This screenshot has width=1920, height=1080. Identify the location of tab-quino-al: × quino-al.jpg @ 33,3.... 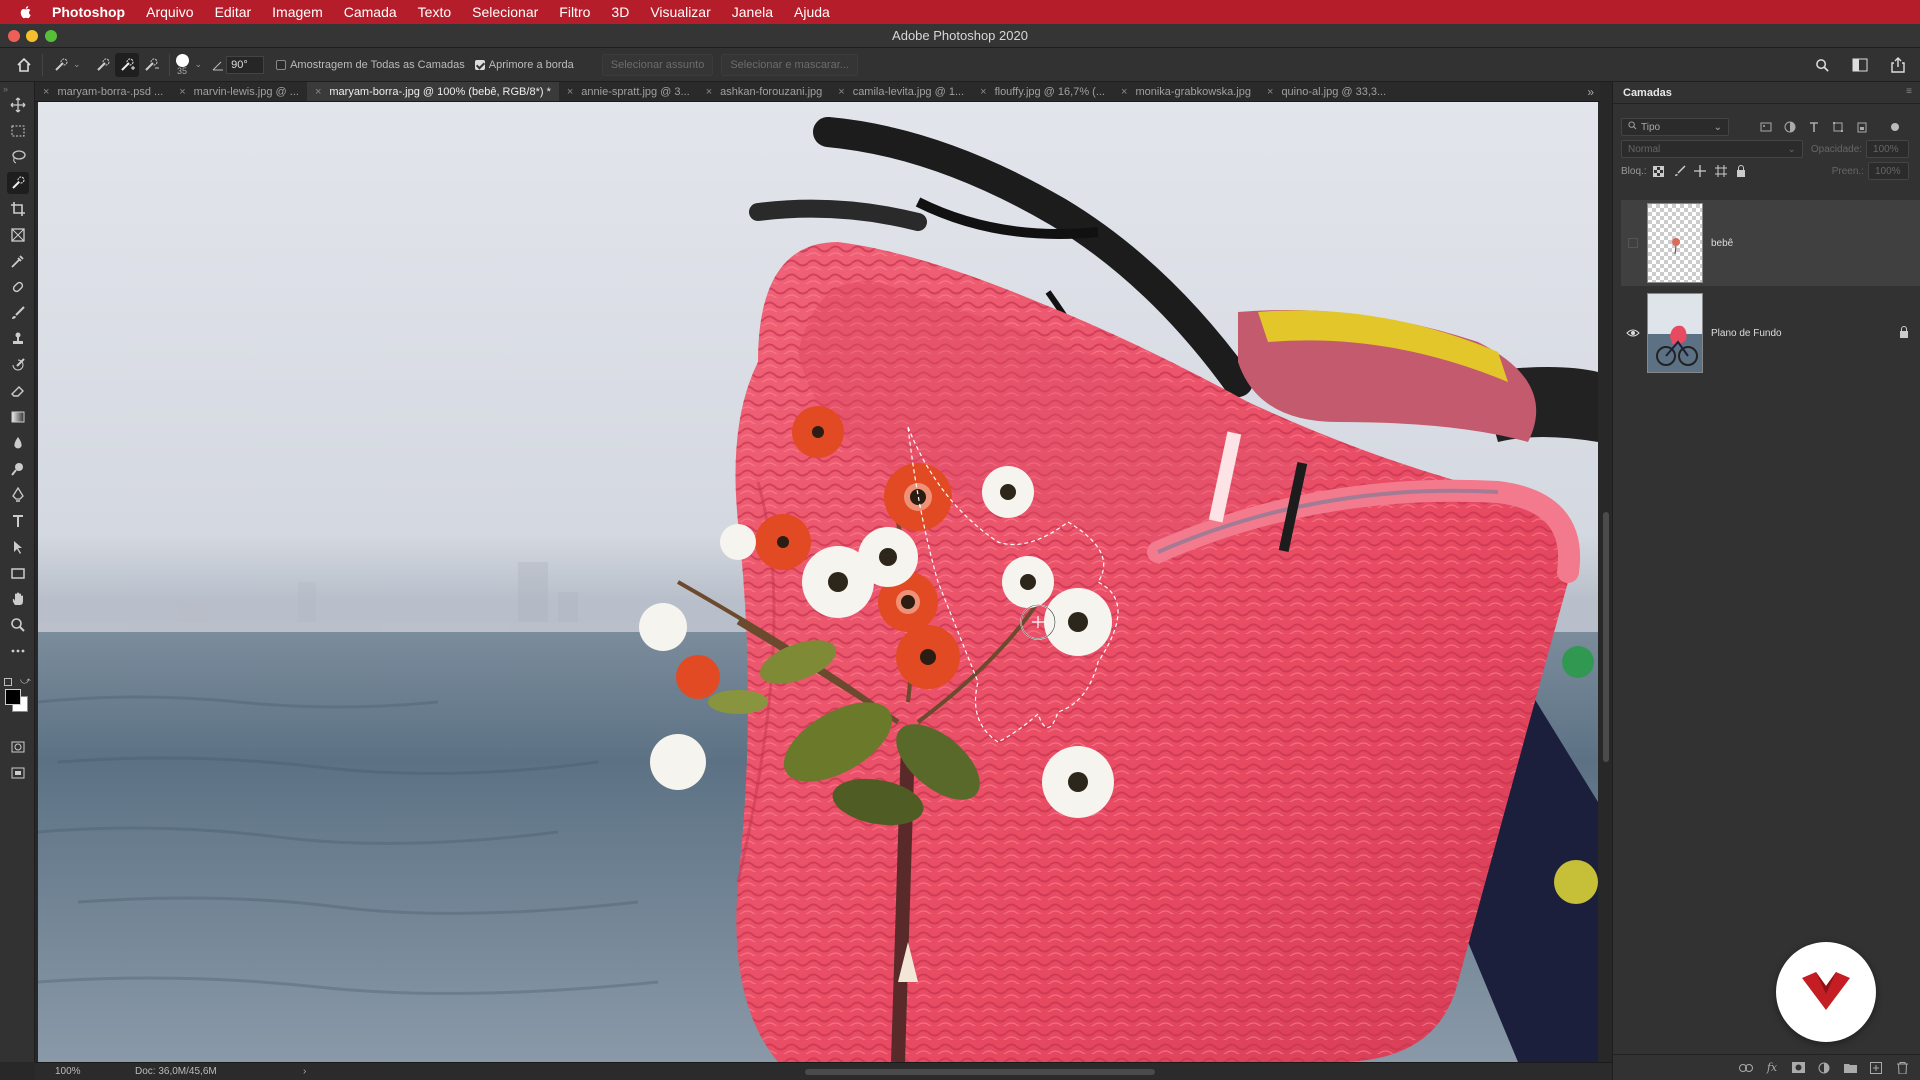
(1326, 91).